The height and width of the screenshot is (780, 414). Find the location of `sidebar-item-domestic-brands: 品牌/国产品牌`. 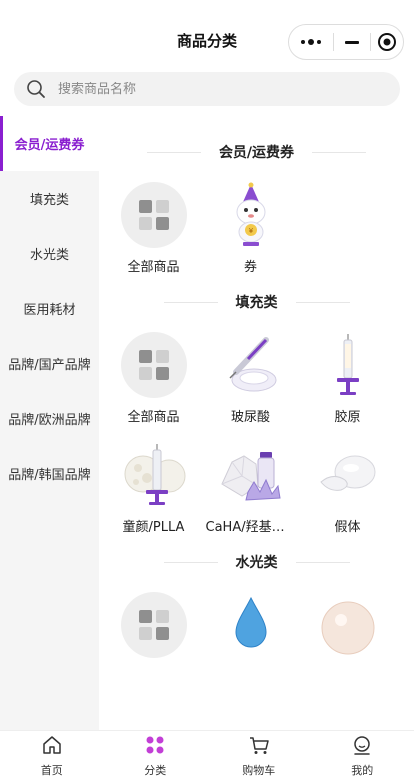

sidebar-item-domestic-brands: 品牌/国产品牌 is located at coordinates (49, 363).